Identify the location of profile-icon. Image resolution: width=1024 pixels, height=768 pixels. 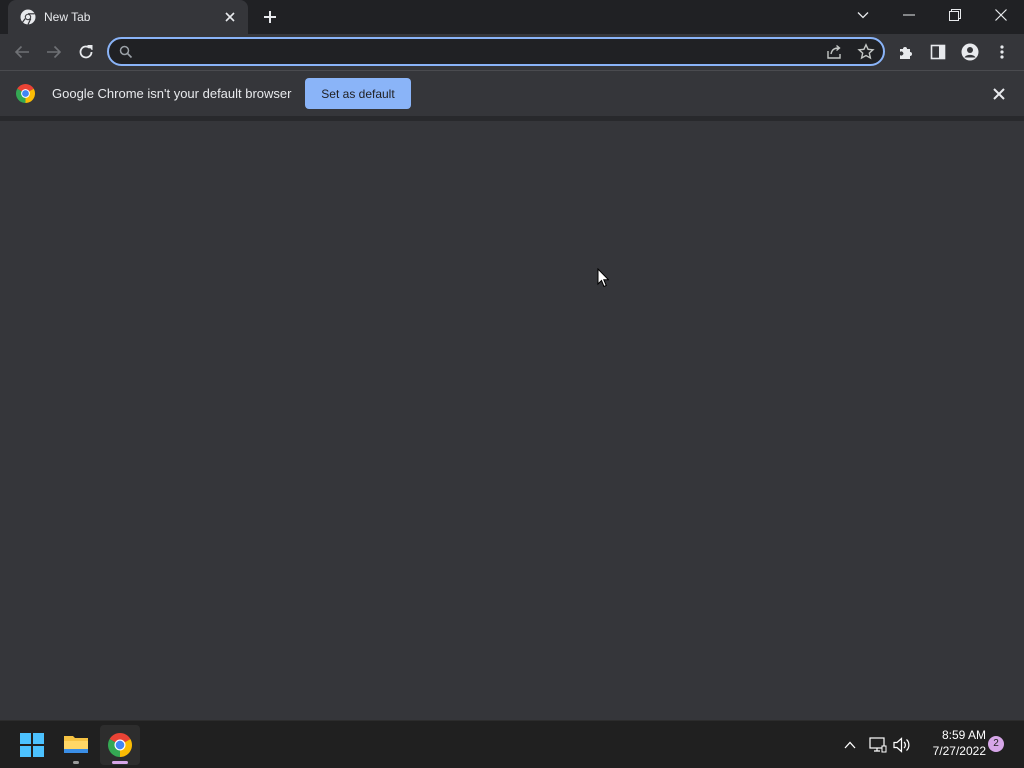
(970, 52).